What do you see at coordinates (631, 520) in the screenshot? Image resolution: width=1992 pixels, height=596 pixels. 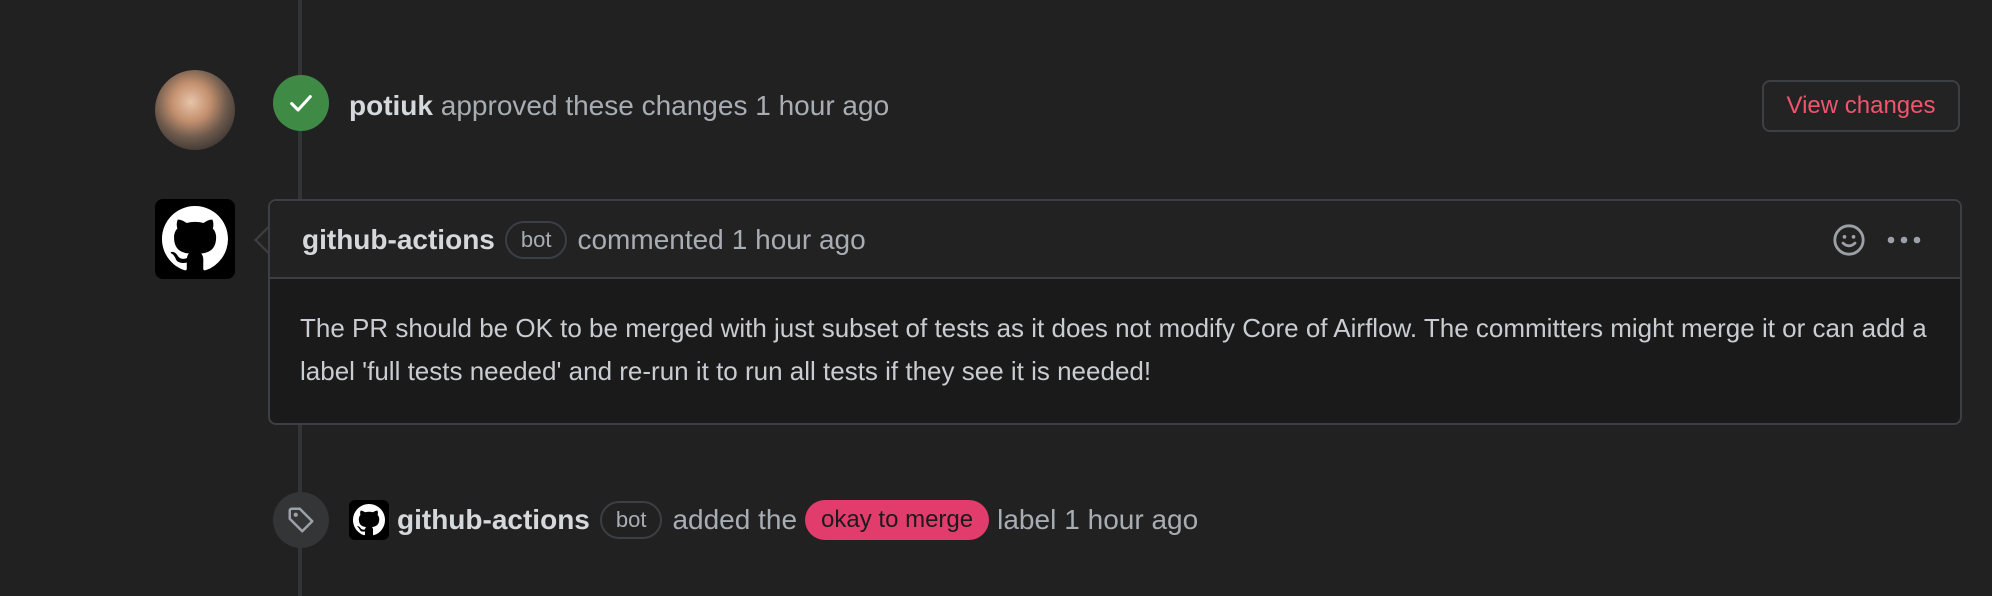 I see `label-event-bot-badge: bot` at bounding box center [631, 520].